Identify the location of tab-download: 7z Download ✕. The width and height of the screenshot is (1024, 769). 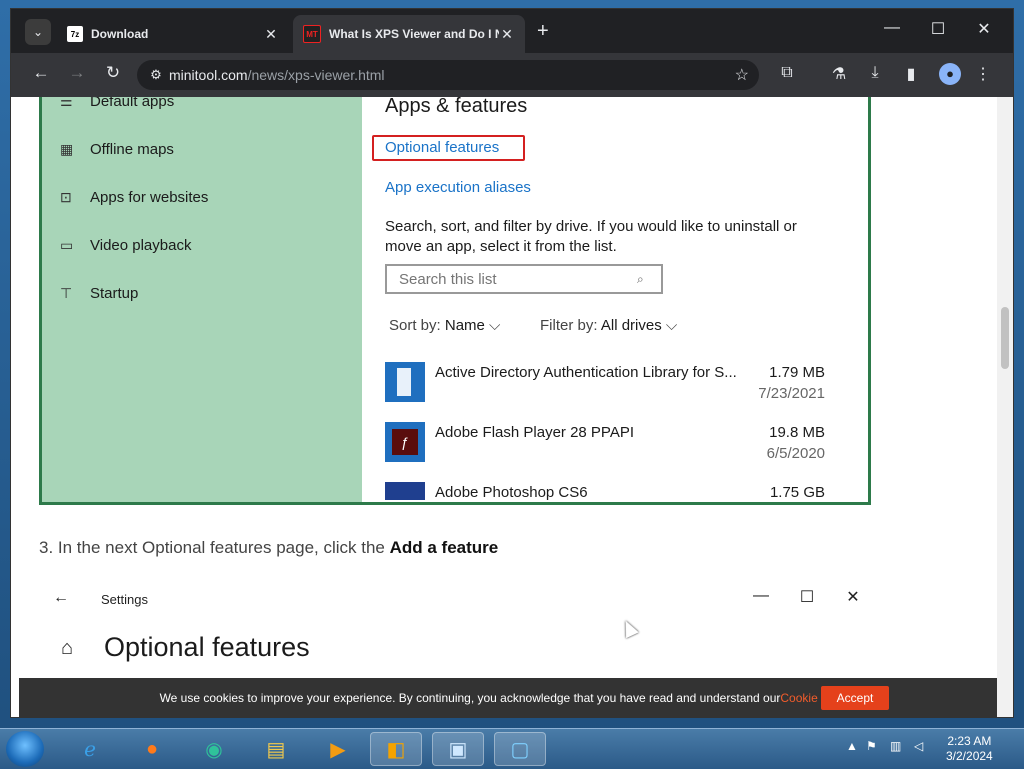
(173, 34).